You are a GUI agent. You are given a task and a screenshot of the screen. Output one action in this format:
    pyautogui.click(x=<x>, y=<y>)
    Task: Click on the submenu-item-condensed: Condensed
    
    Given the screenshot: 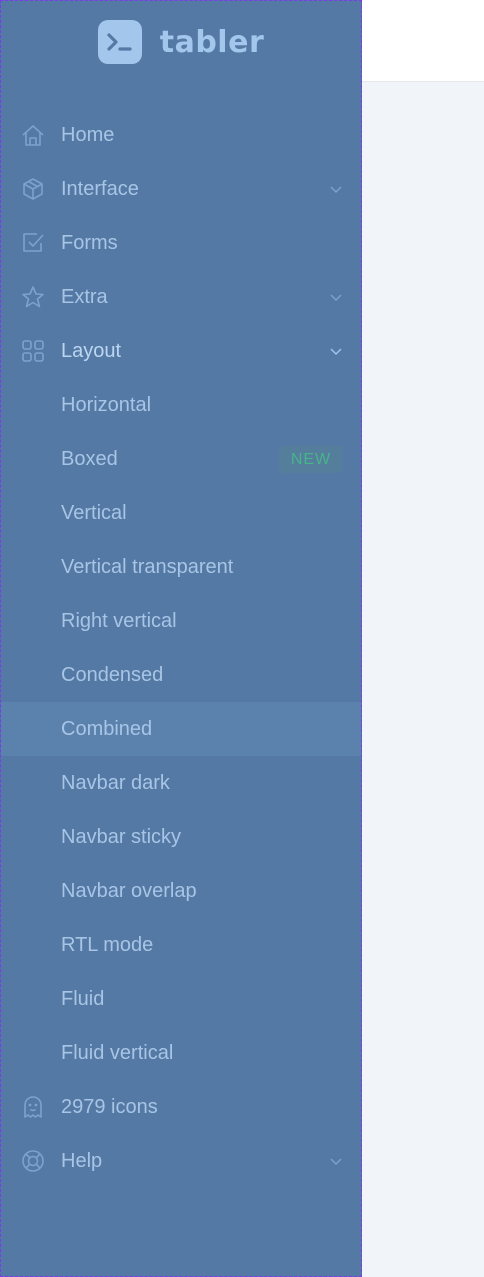 What is the action you would take?
    pyautogui.click(x=181, y=675)
    